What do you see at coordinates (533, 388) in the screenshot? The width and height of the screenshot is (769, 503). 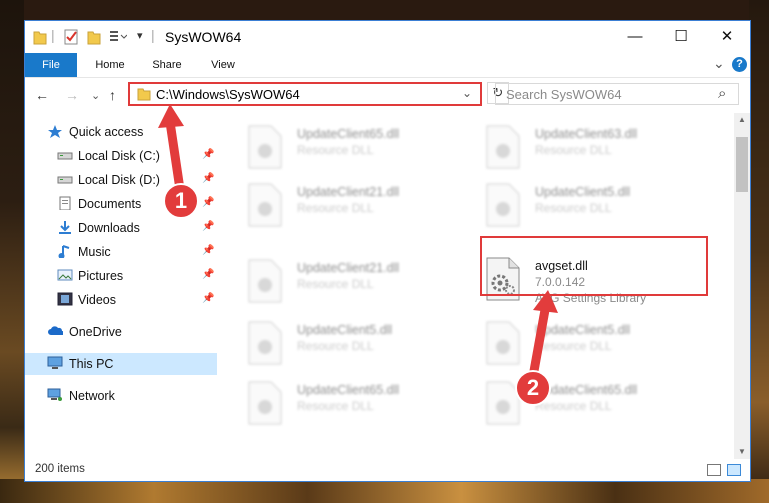 I see `step-2-callout: 2` at bounding box center [533, 388].